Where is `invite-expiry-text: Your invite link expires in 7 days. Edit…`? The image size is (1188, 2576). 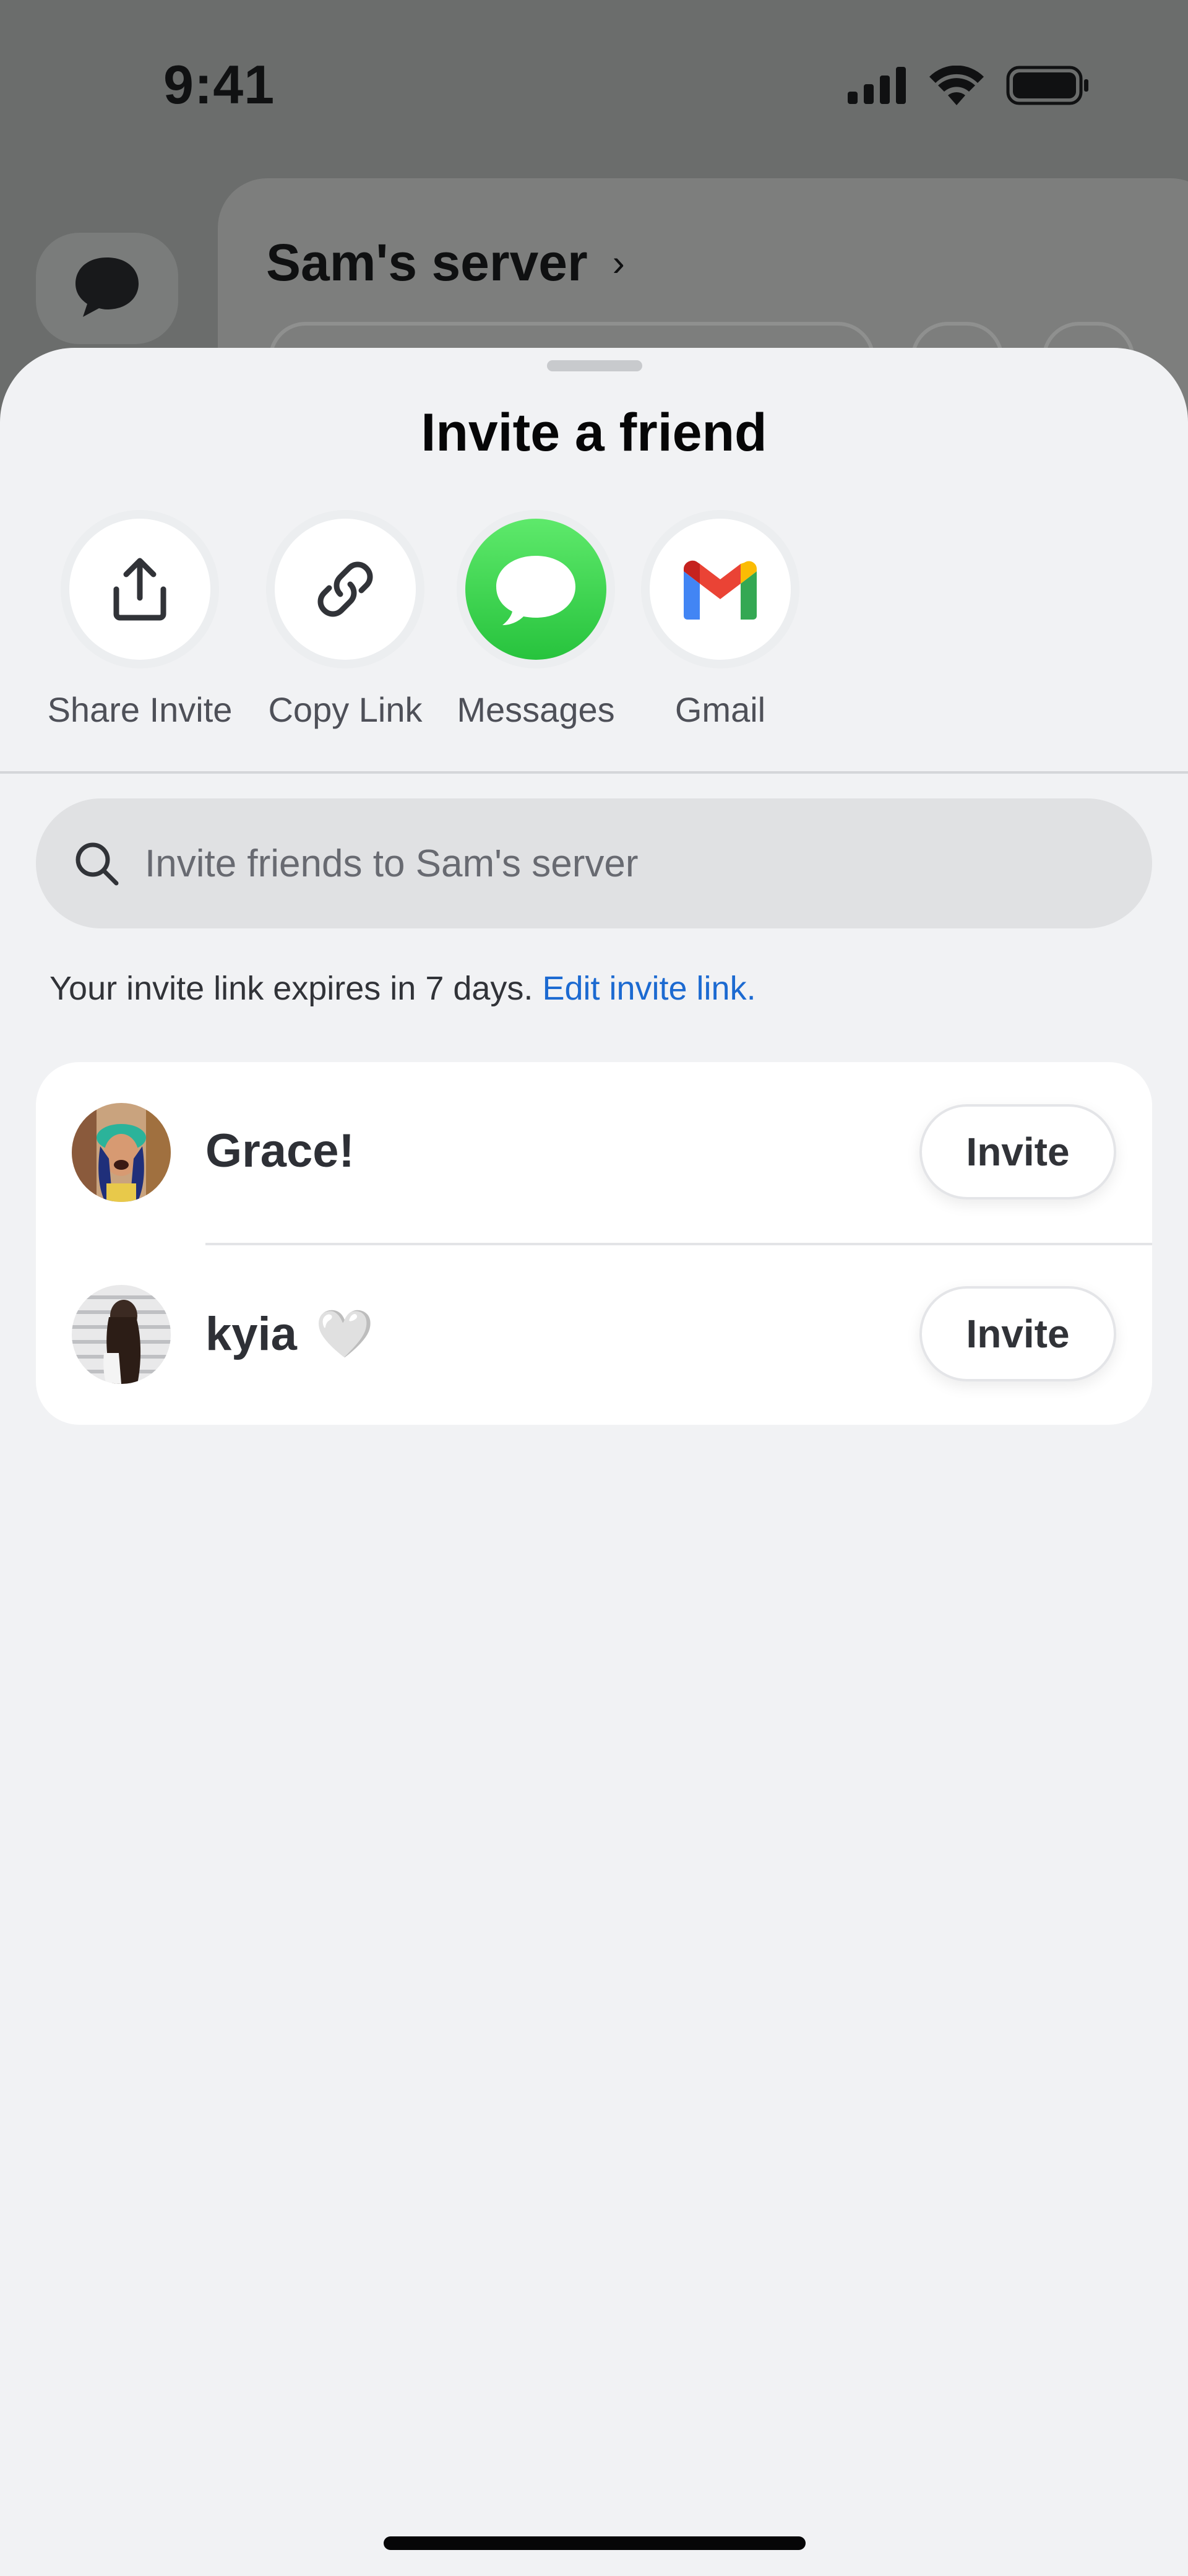
invite-expiry-text: Your invite link expires in 7 days. Edit… is located at coordinates (403, 988).